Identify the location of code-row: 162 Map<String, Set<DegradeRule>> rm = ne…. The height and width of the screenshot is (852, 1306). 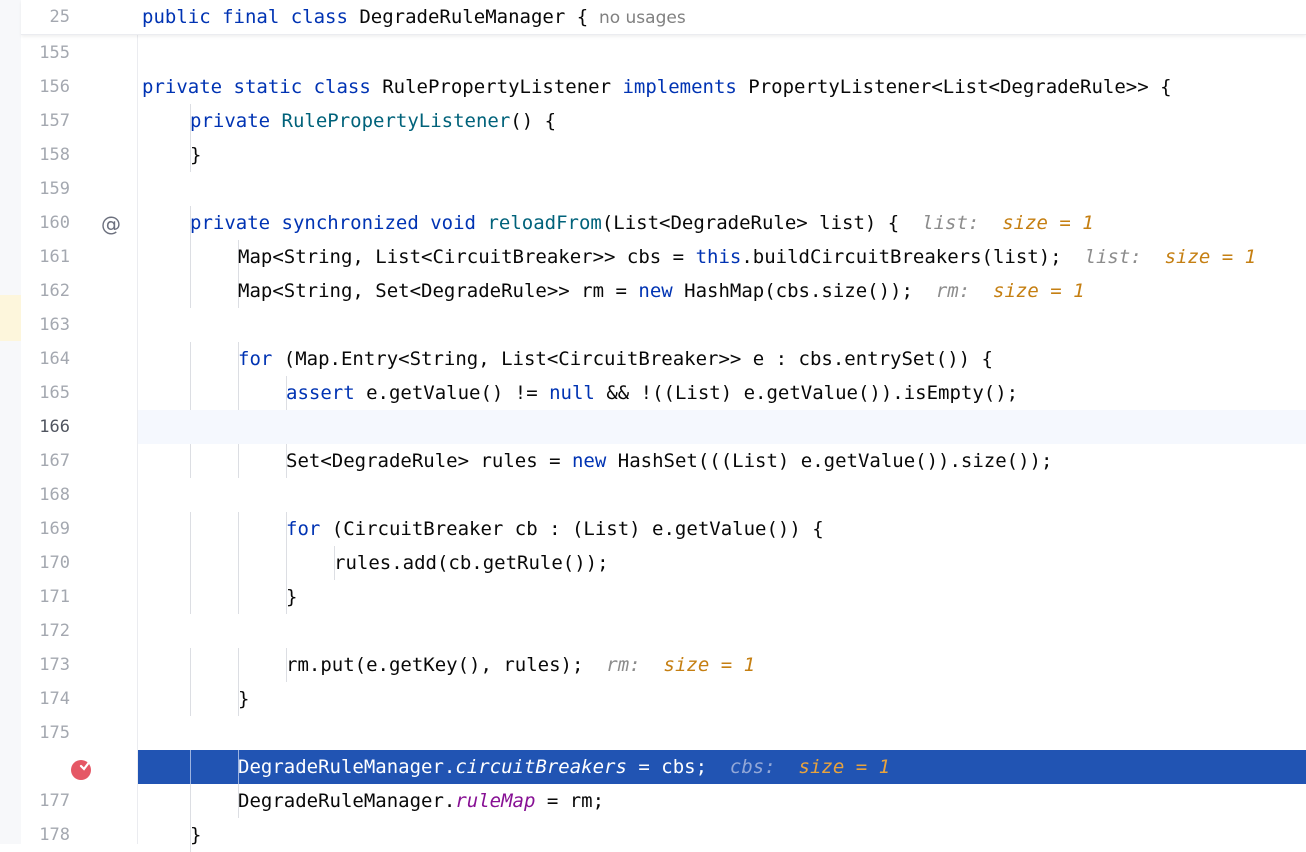
(663, 291).